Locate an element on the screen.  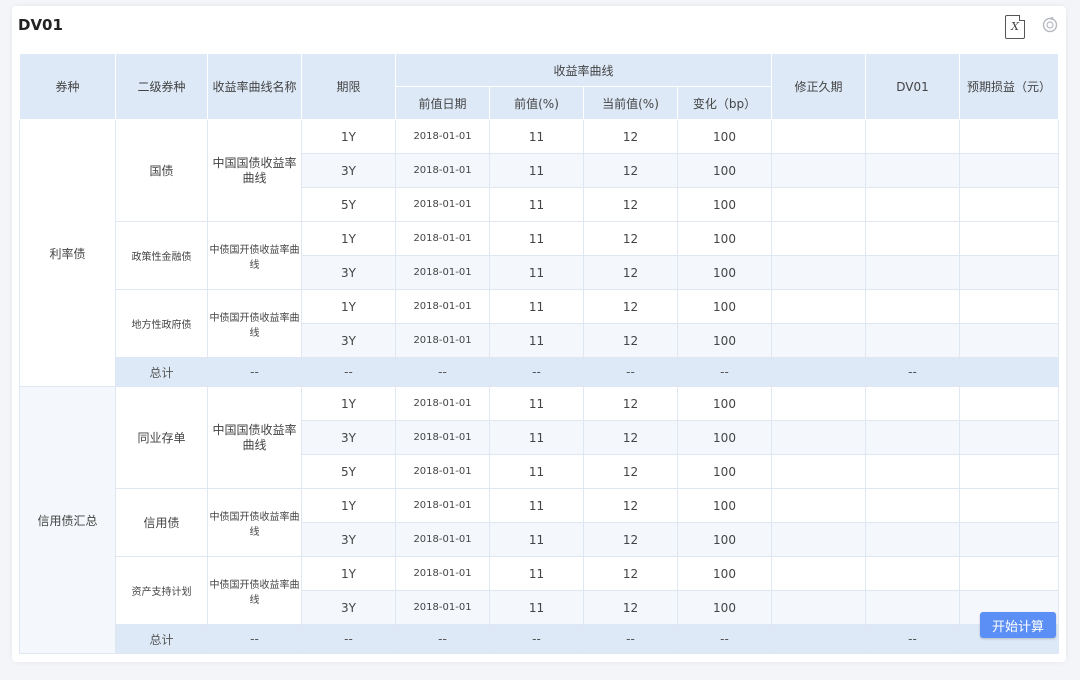
table-row: 信用债 中债国开债收益率曲线 1Y 2018-01-01 11 12 100 is located at coordinates (540, 522).